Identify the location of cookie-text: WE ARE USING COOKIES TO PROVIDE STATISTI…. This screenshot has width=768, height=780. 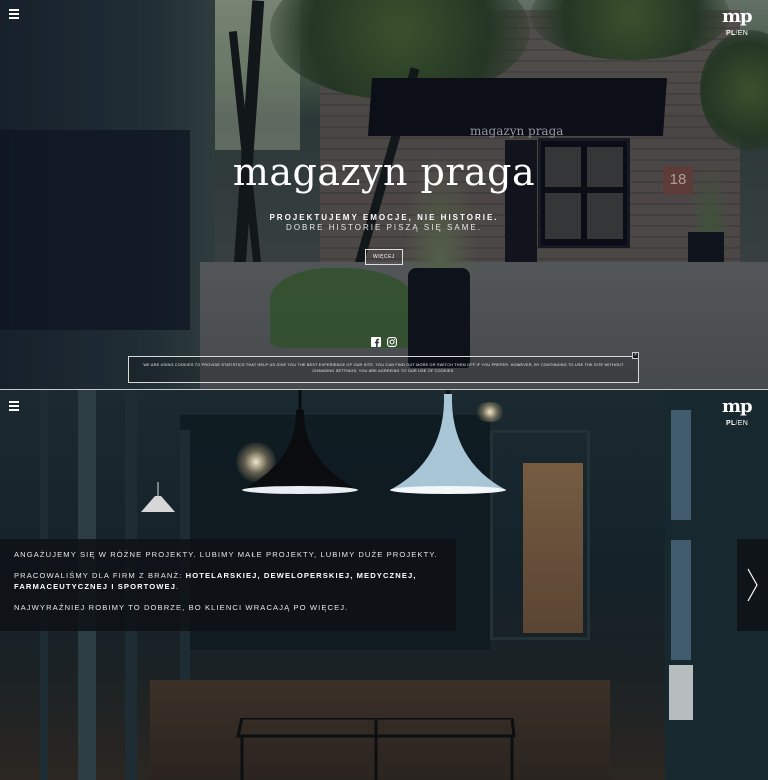
(383, 368).